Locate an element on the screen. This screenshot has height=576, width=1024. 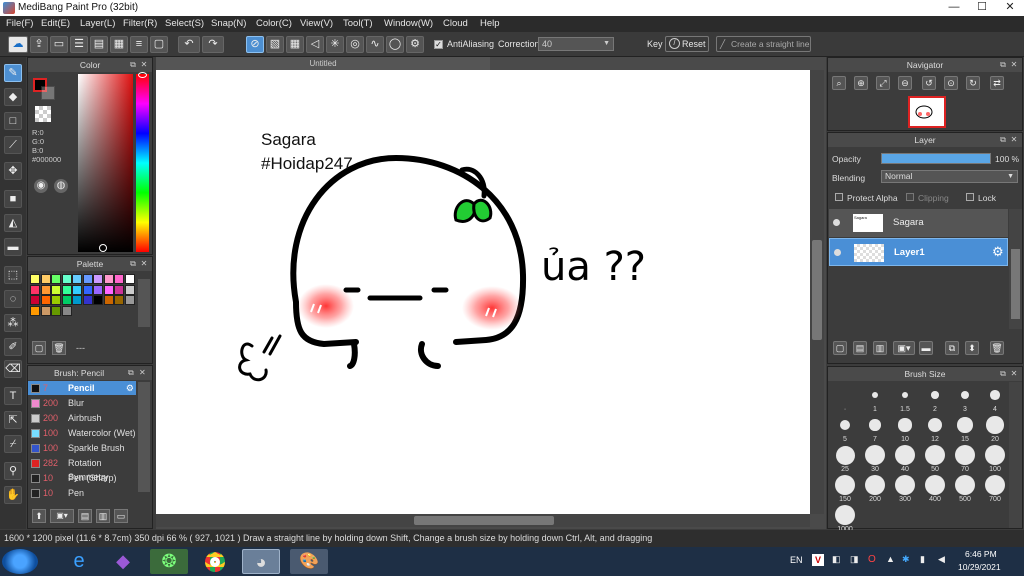
brush-size-cell: 10 is located at coordinates (905, 430).